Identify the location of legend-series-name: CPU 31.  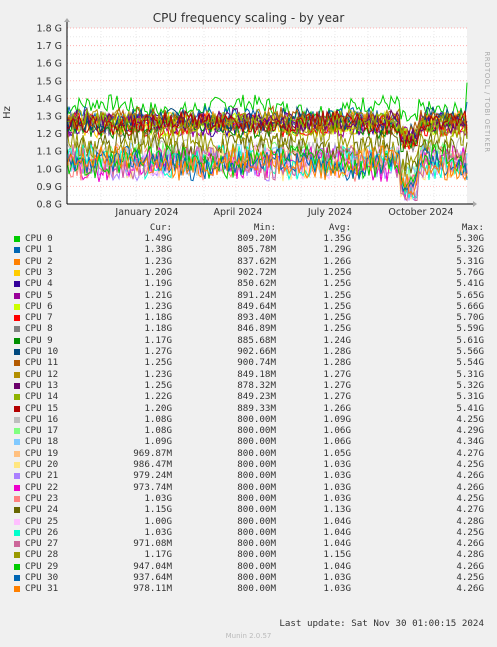
(42, 589).